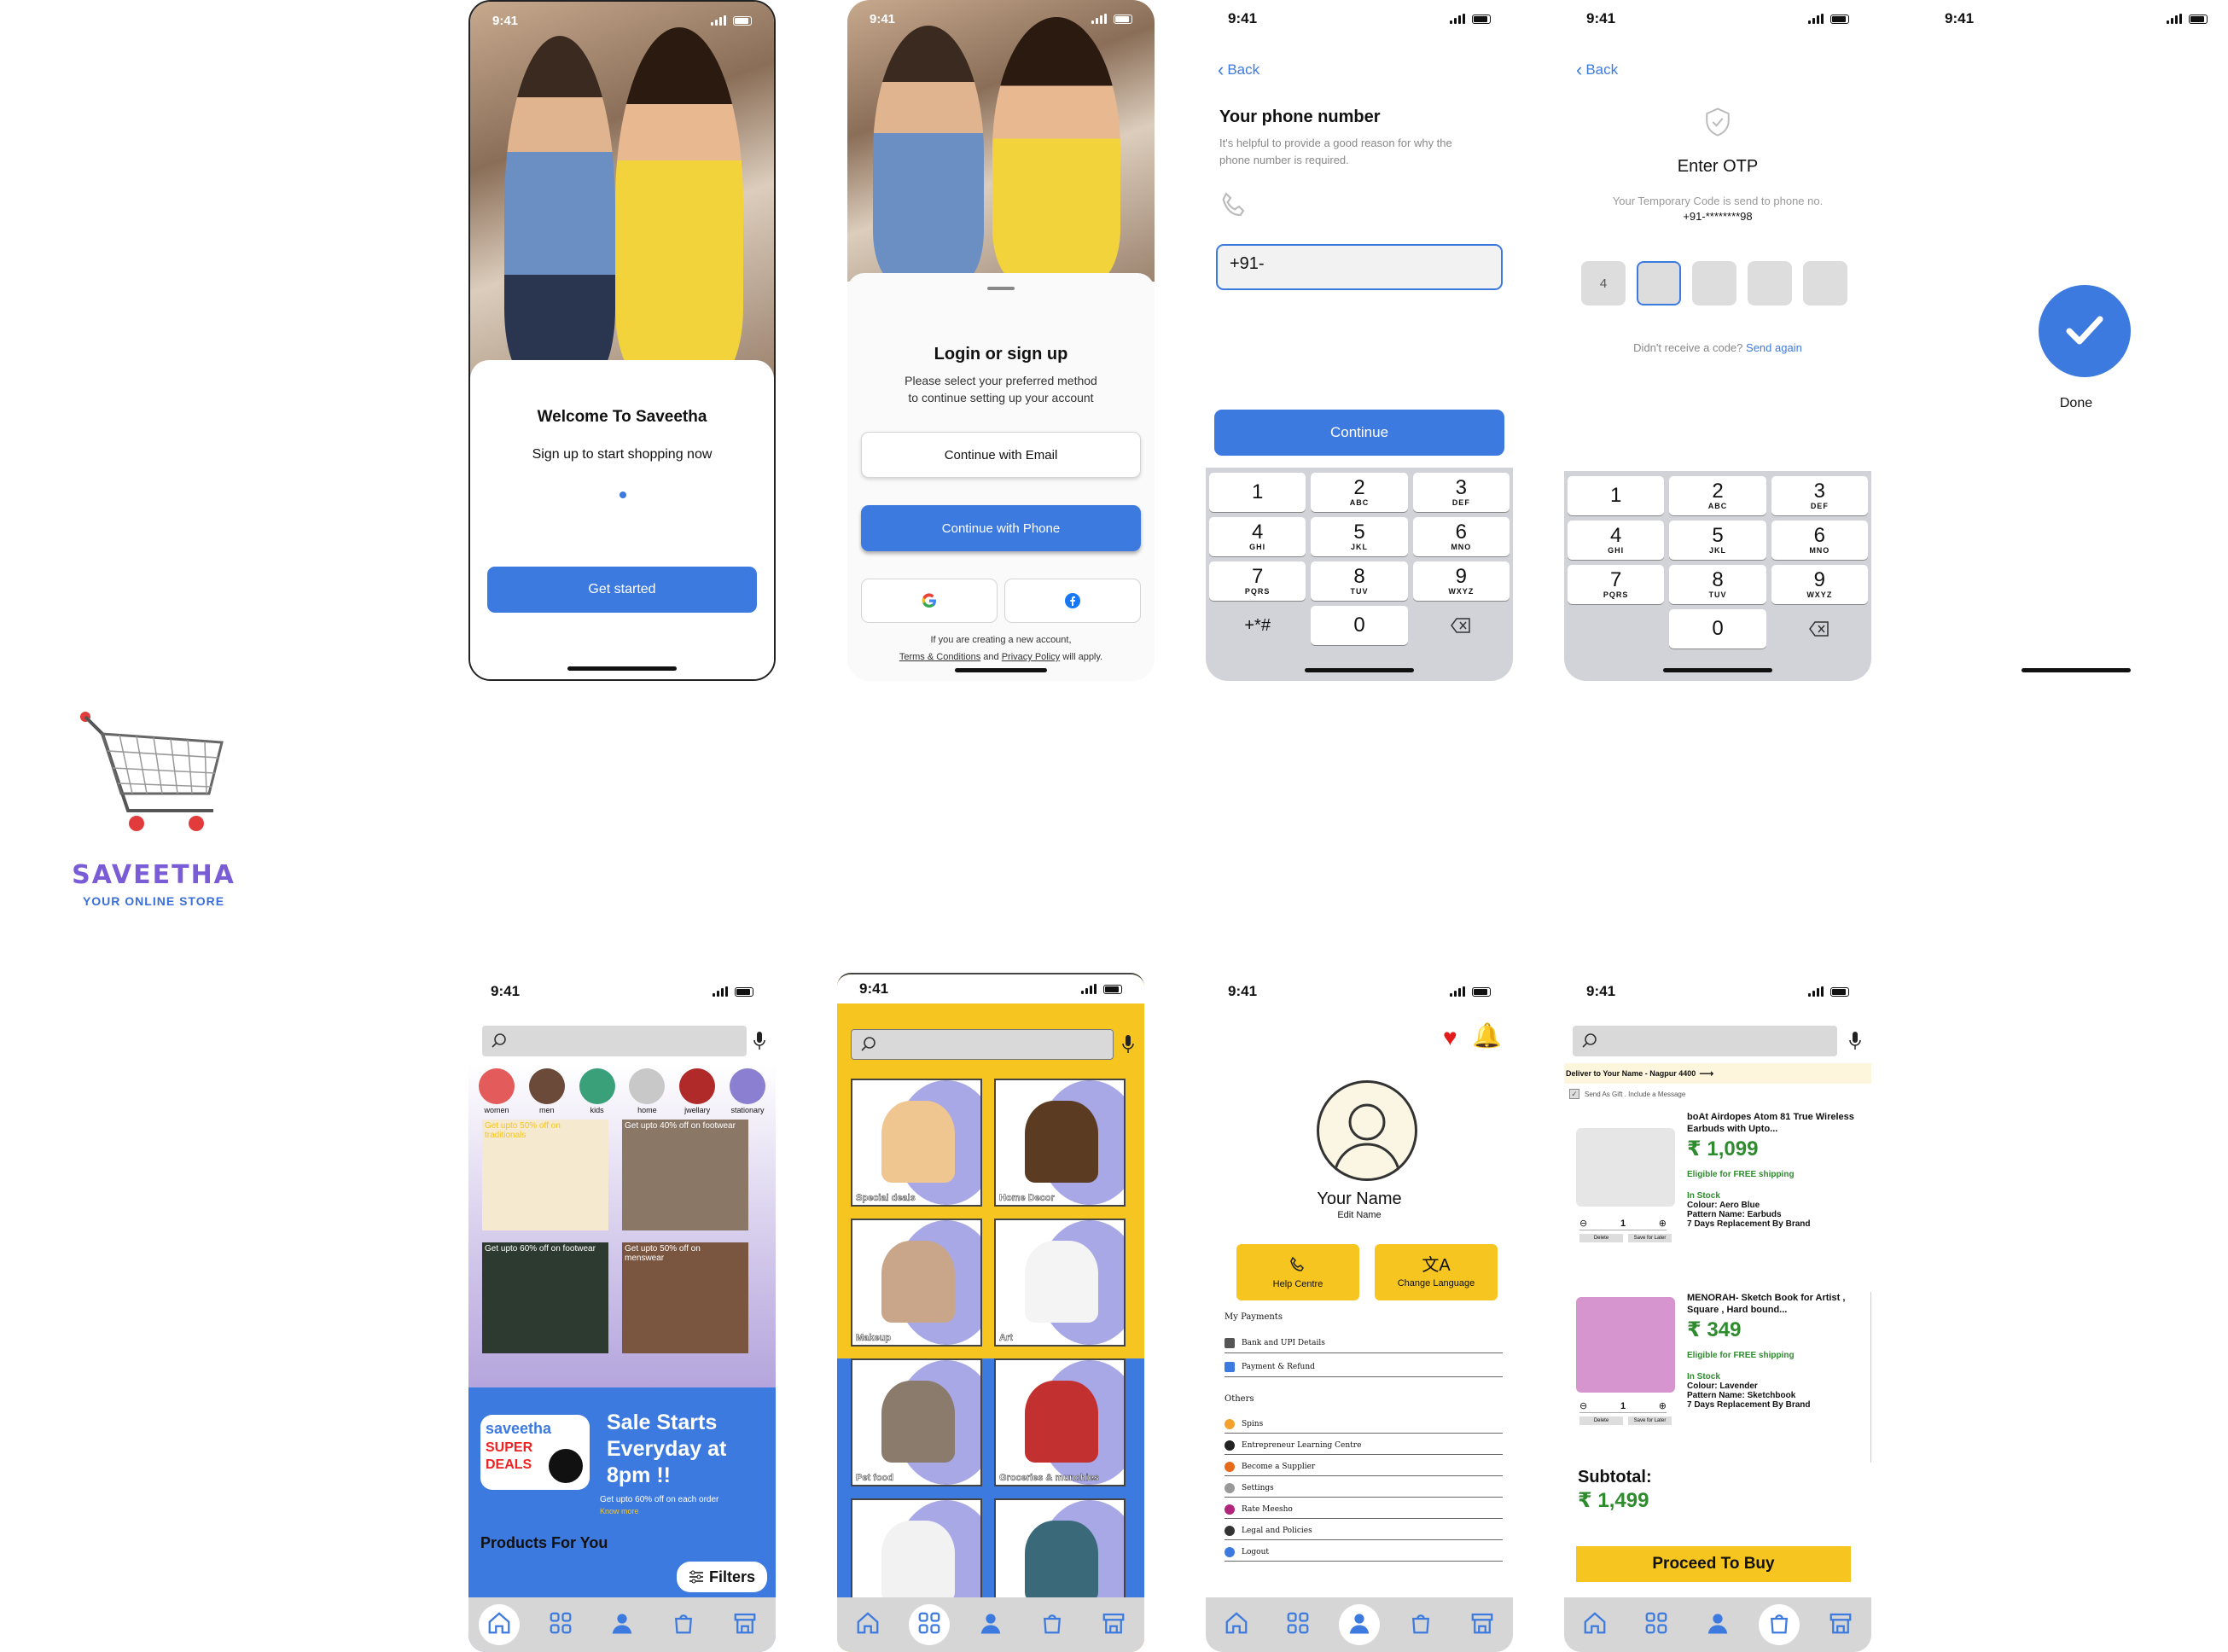  I want to click on help-centre-button: Help Centre, so click(1297, 1272).